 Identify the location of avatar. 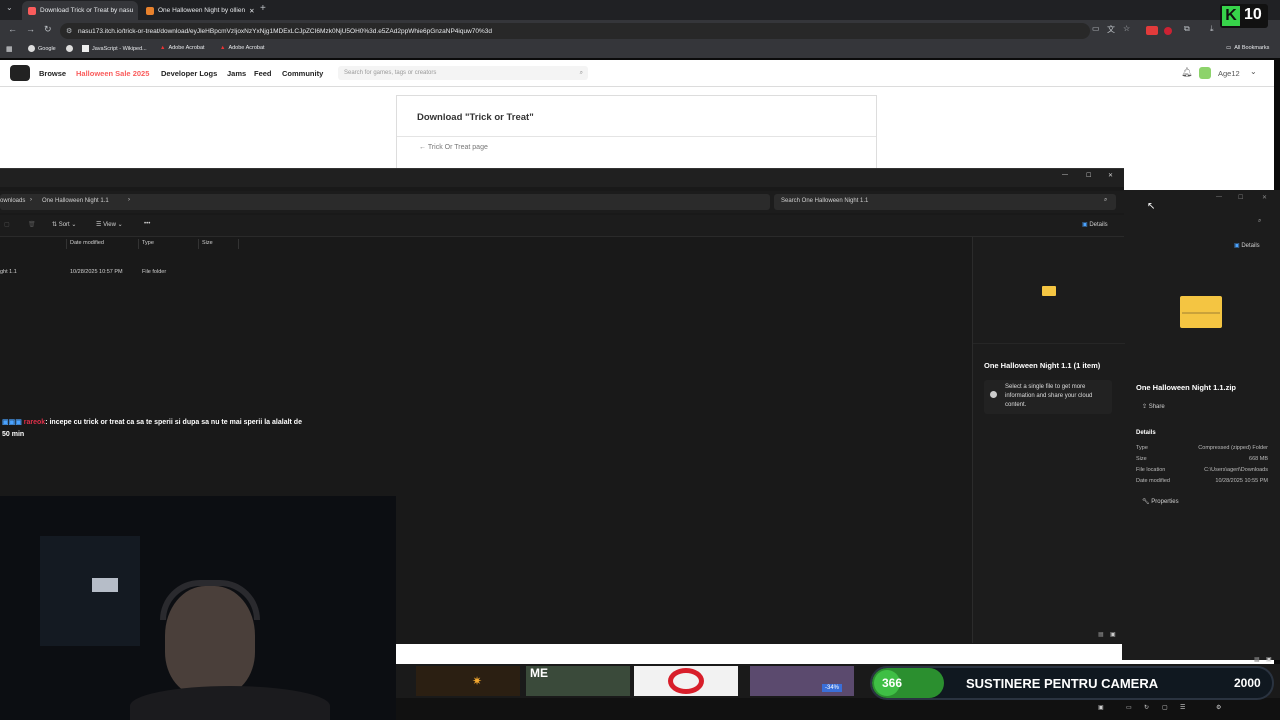
(1205, 73).